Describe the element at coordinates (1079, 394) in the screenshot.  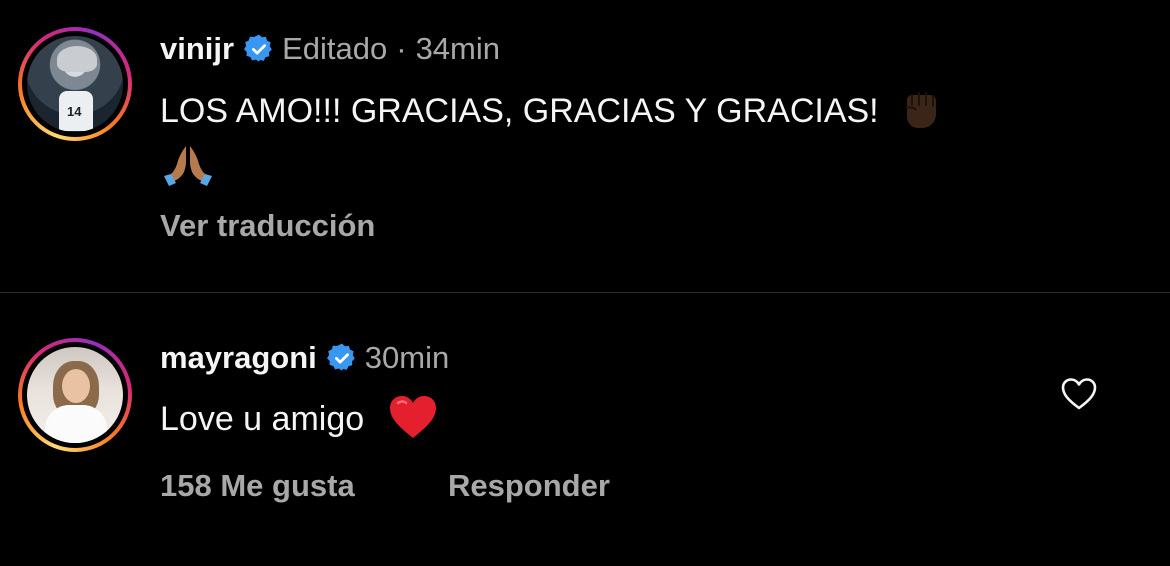
I see `heart-outline-icon` at that location.